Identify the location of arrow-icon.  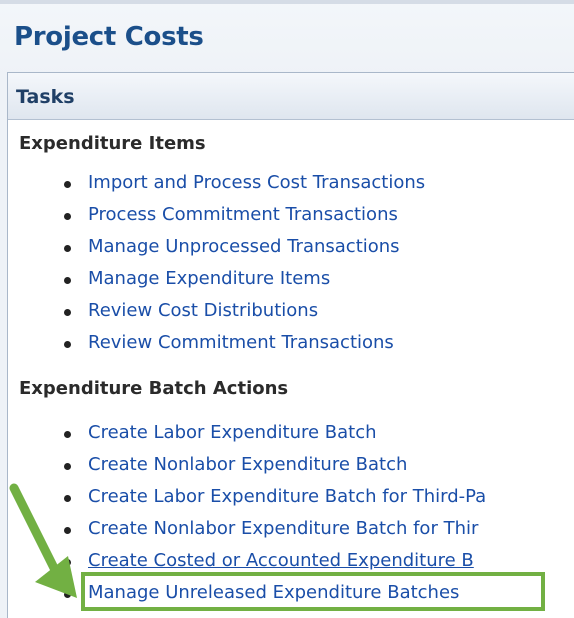
(43, 540).